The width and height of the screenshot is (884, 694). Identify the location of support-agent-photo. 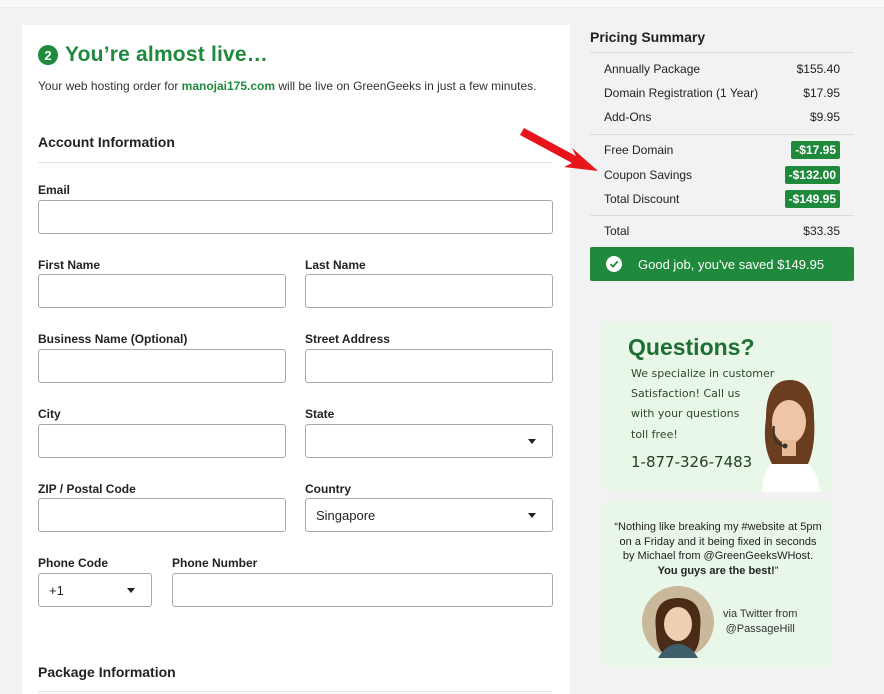
(791, 436).